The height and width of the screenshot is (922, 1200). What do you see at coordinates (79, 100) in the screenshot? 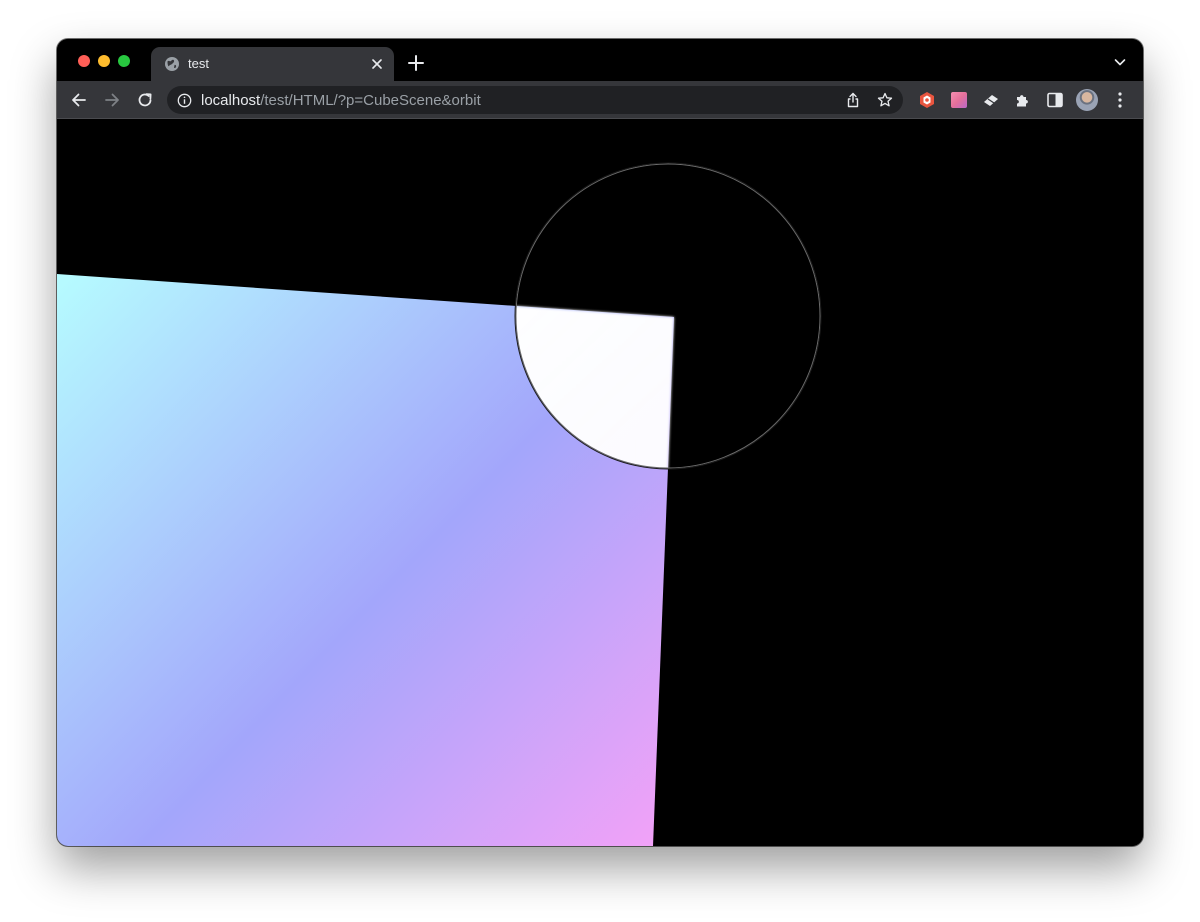
I see `arrow-left-icon` at bounding box center [79, 100].